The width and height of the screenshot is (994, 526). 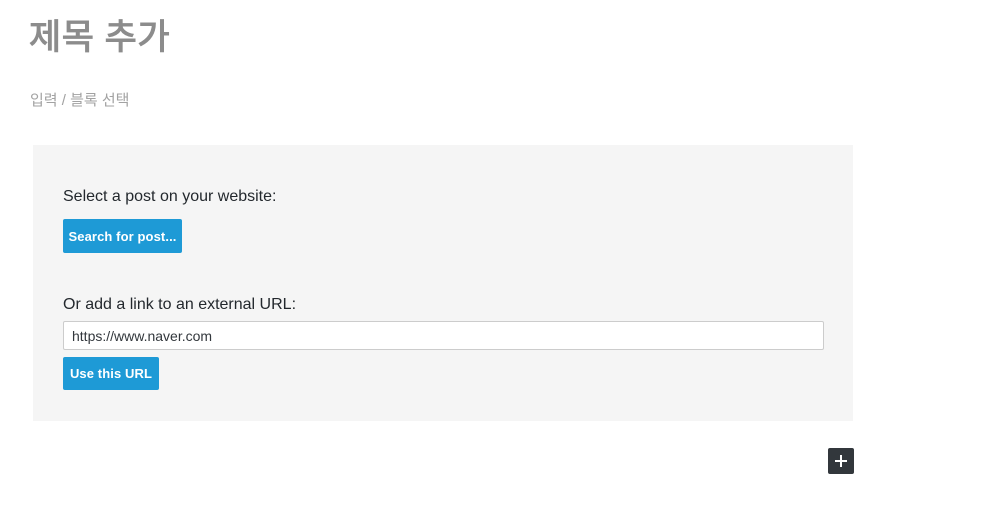 I want to click on external-url-input, so click(x=443, y=335).